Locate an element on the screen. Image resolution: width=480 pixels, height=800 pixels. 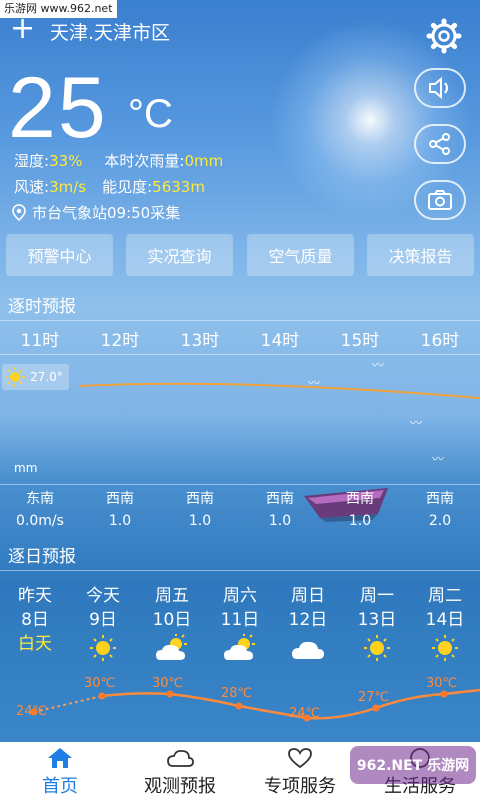
day-date: 12日 is located at coordinates (308, 620).